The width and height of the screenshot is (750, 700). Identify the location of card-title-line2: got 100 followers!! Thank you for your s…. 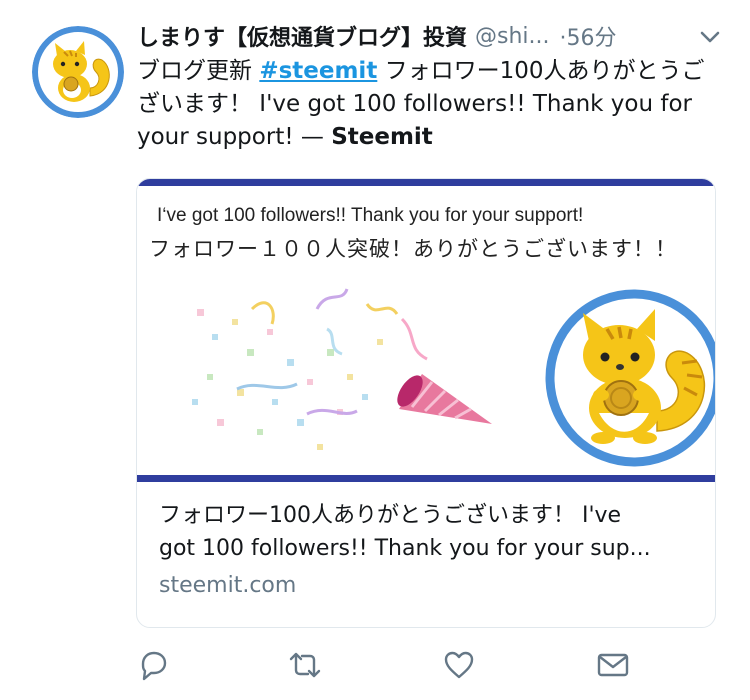
(405, 548).